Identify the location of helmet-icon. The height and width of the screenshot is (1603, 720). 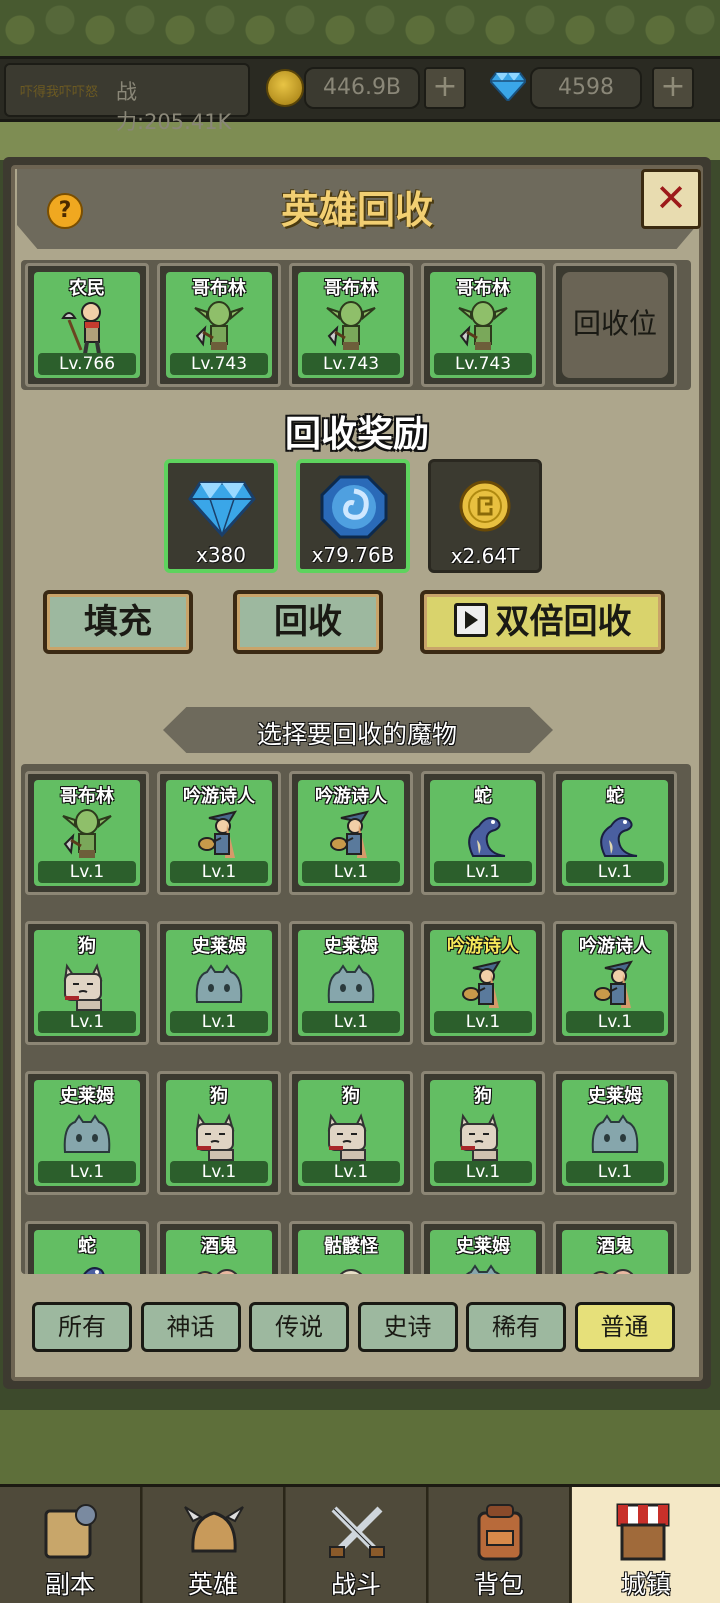
(214, 1532).